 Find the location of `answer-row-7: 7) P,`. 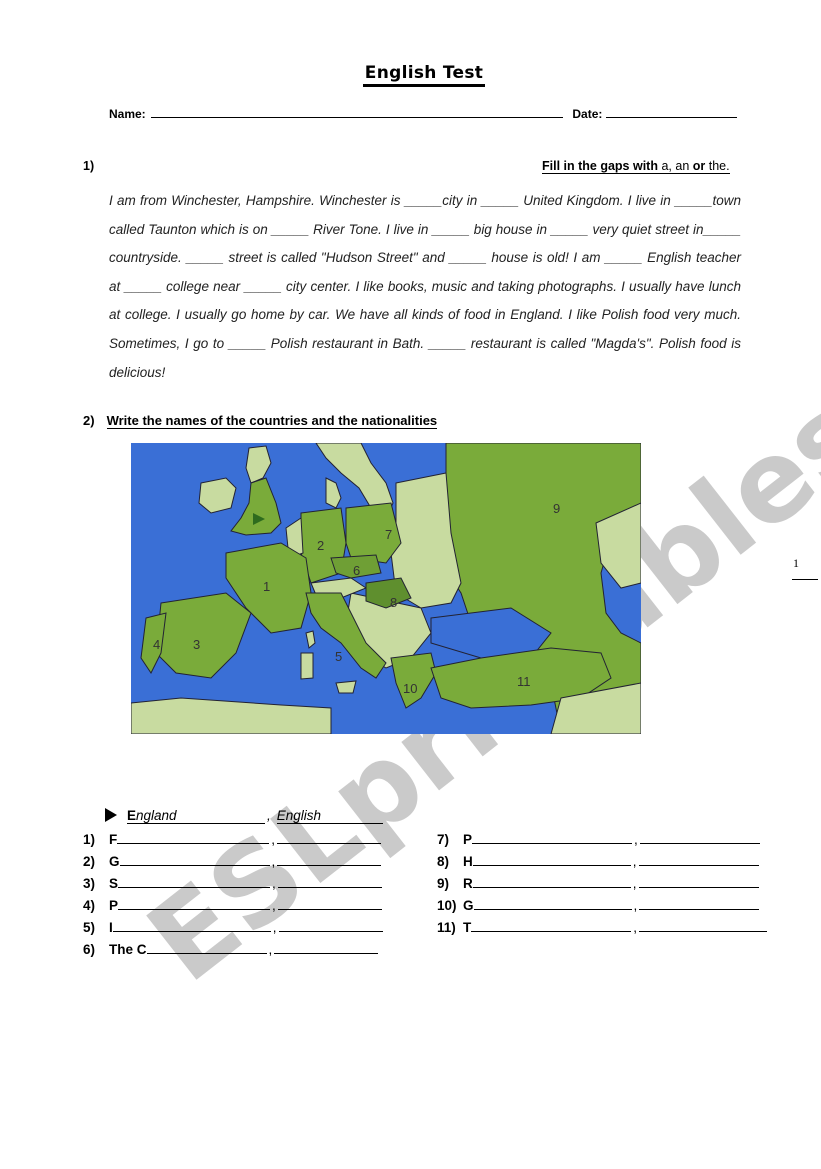

answer-row-7: 7) P, is located at coordinates (602, 840).